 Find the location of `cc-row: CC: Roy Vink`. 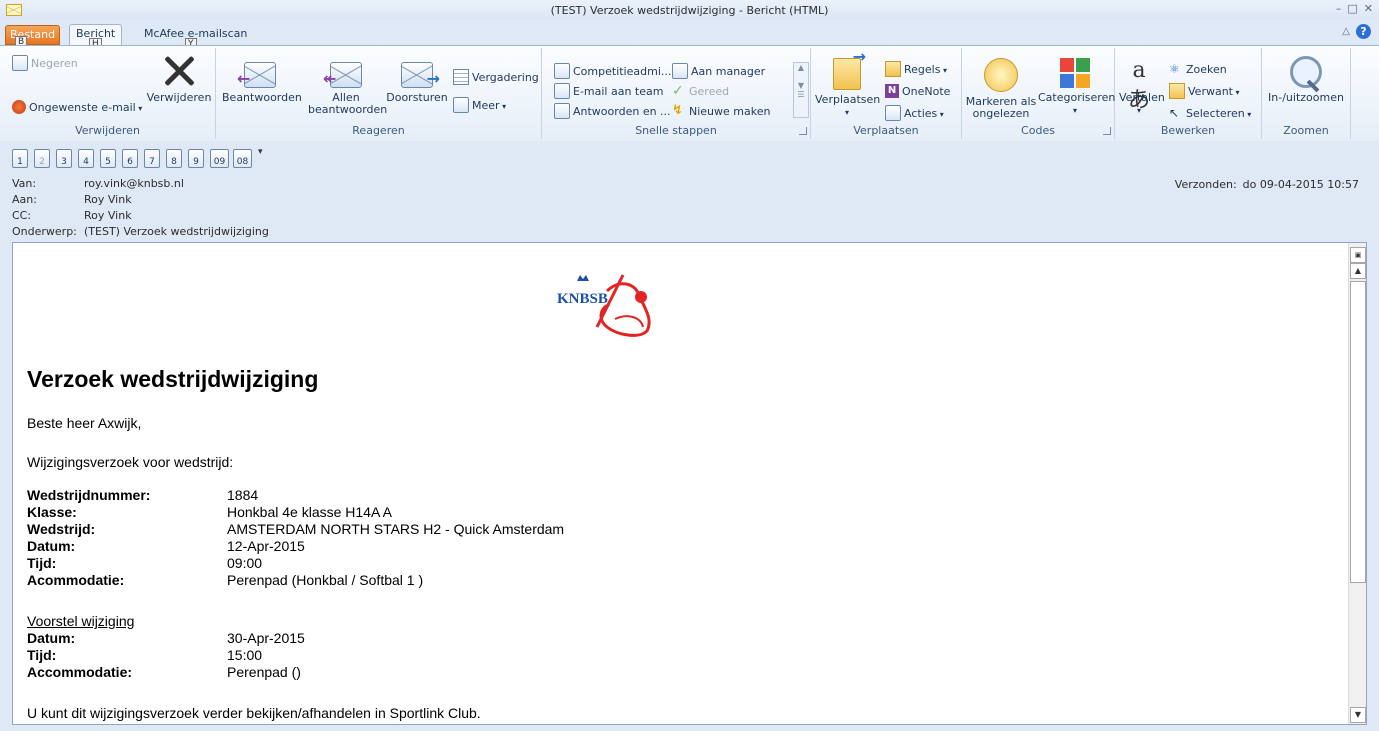

cc-row: CC: Roy Vink is located at coordinates (72, 215).